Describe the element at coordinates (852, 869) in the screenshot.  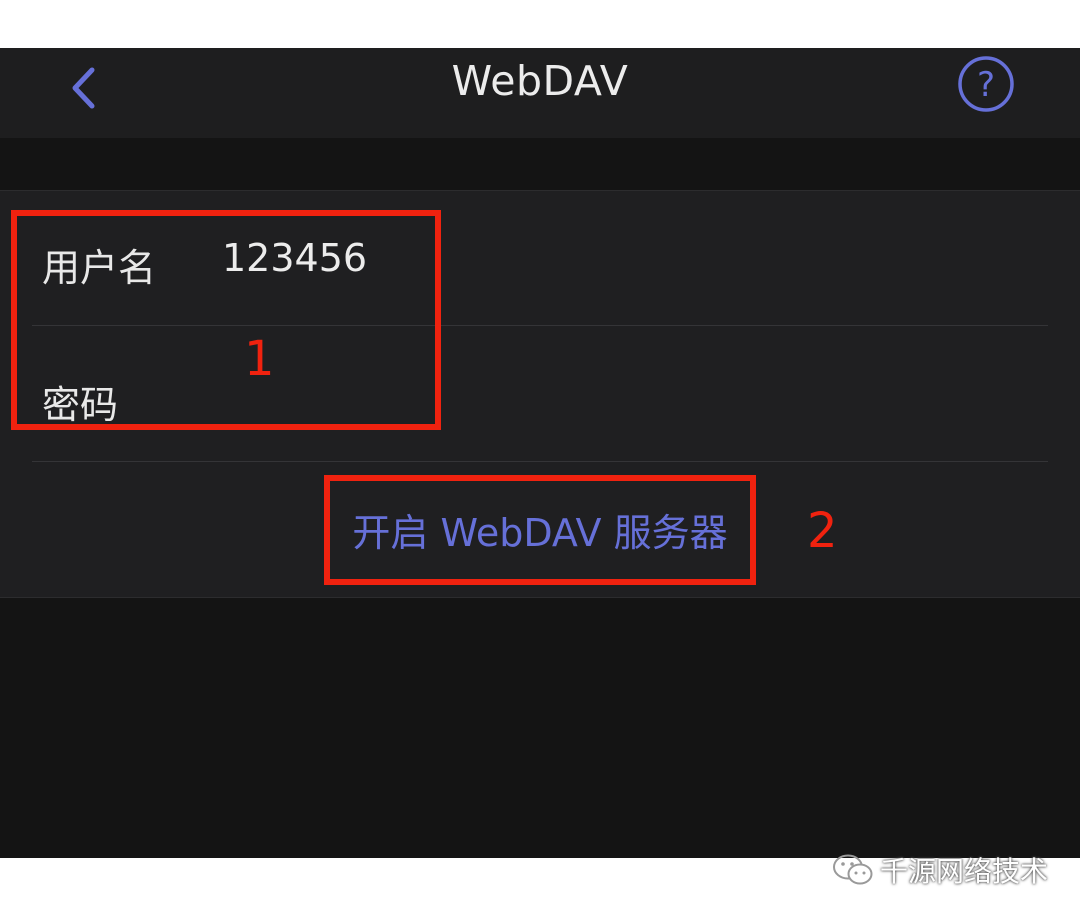
I see `wechat-icon` at that location.